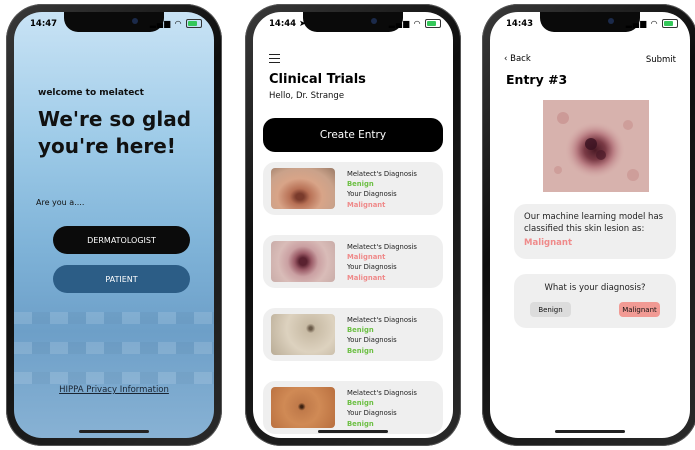 This screenshot has width=695, height=450. I want to click on patient-button: PATIENT, so click(121, 279).